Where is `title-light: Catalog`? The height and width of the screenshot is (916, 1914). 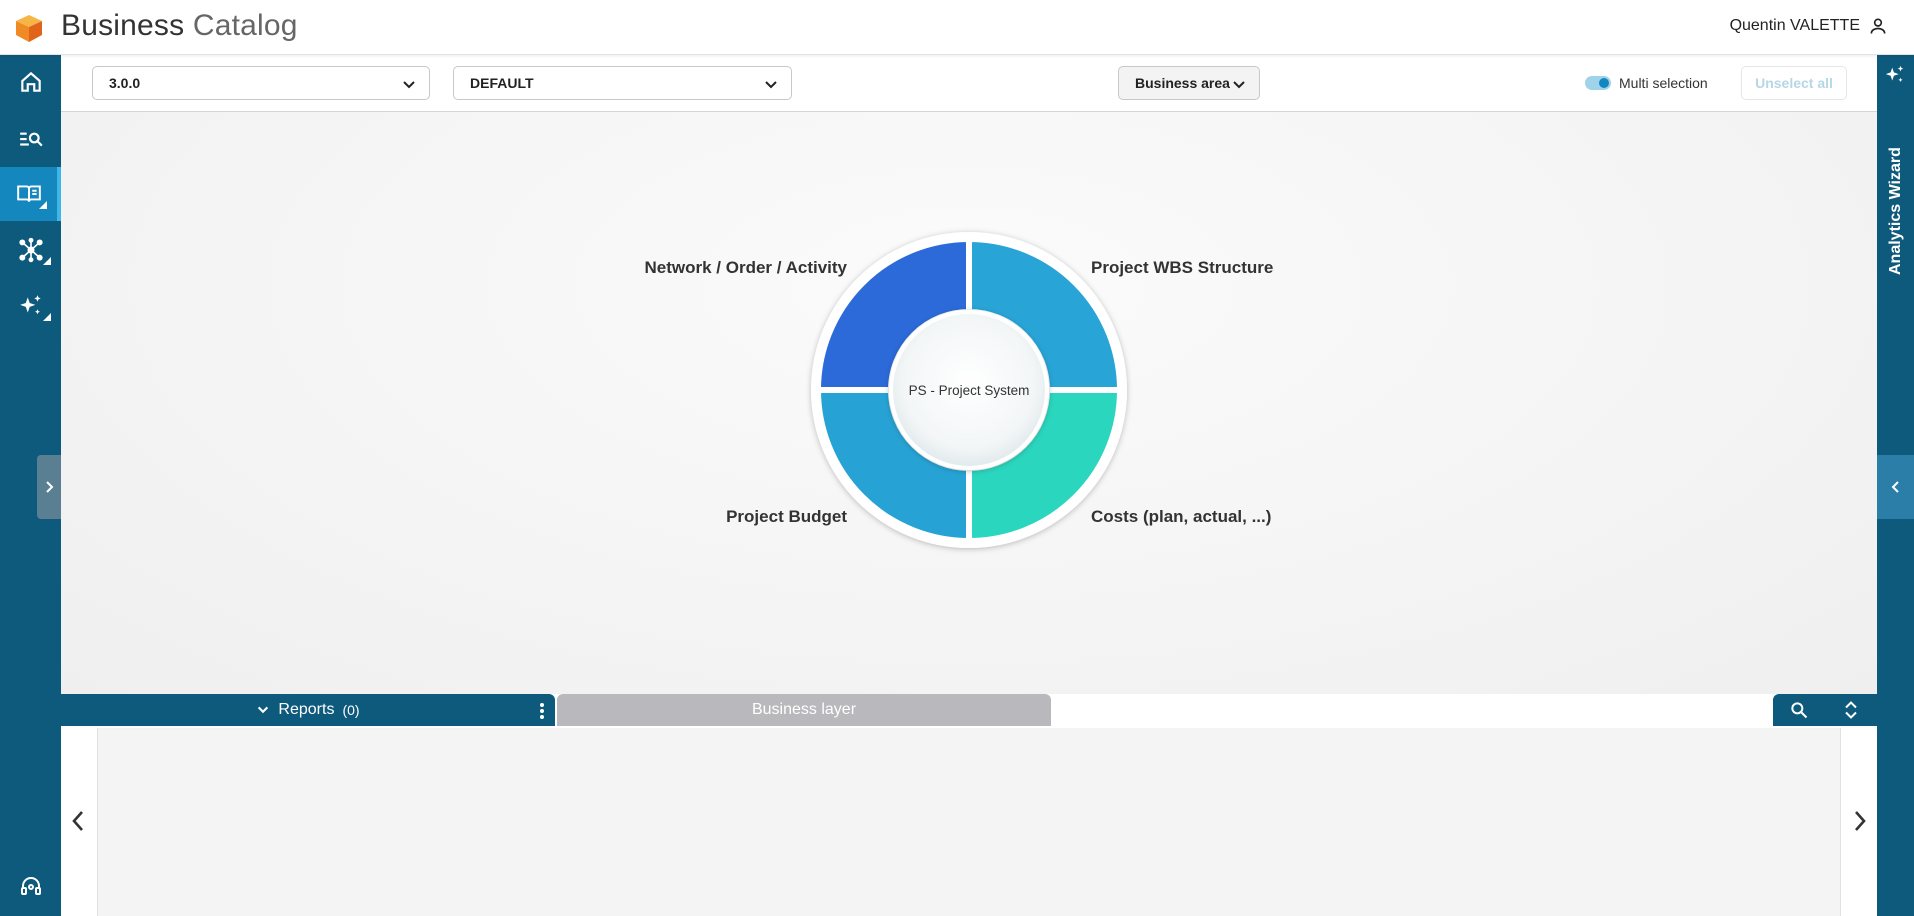
title-light: Catalog is located at coordinates (245, 25).